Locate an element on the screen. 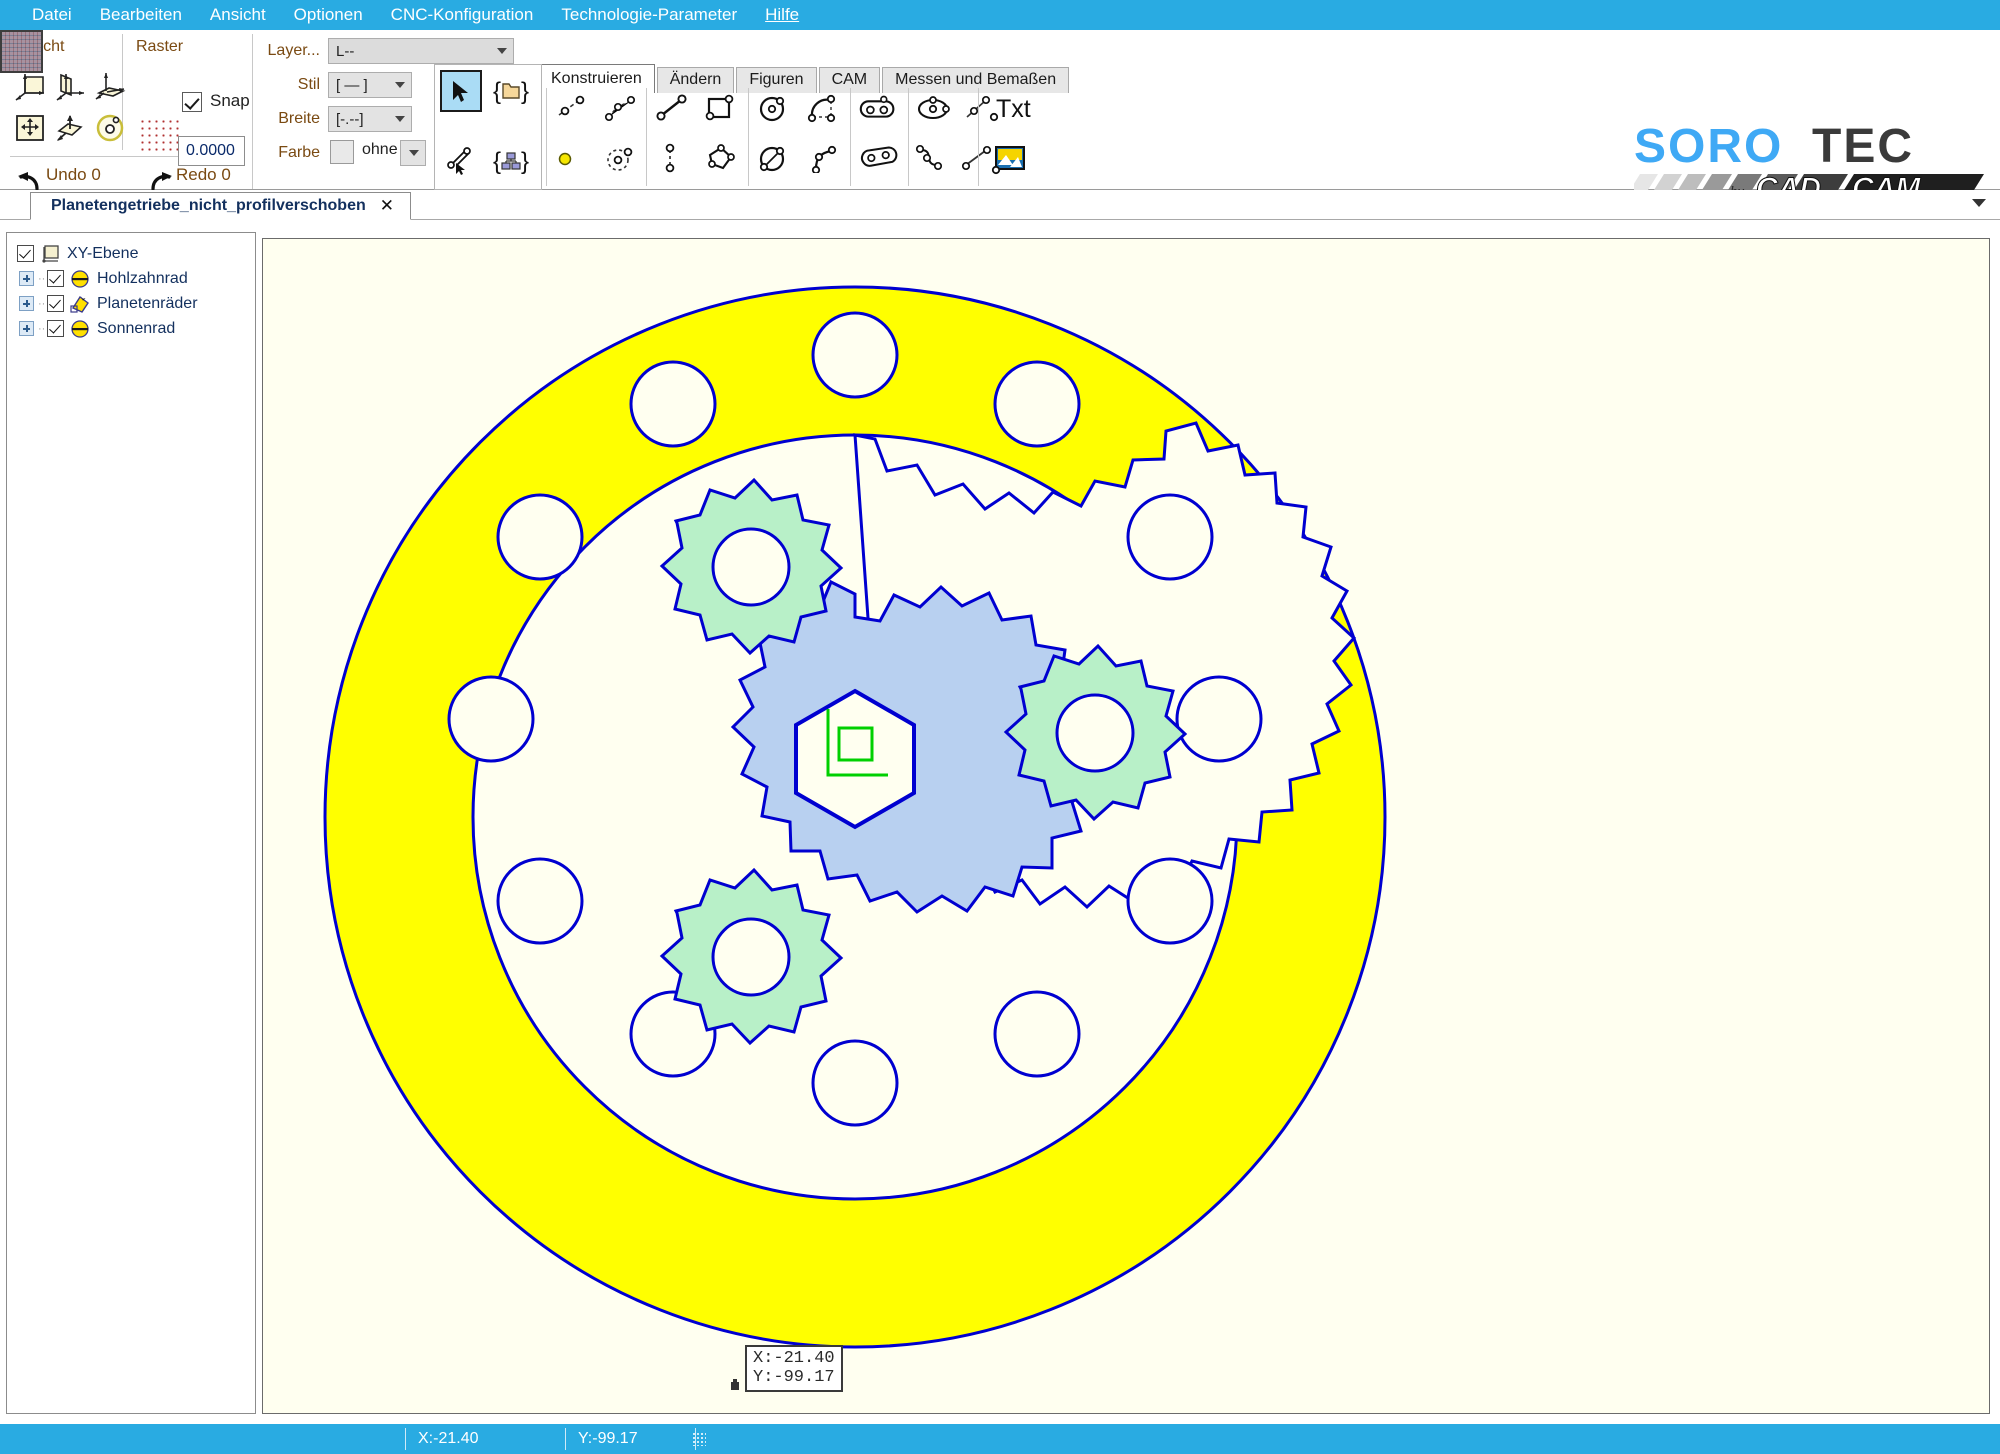  raster-group-label: Raster is located at coordinates (160, 46).